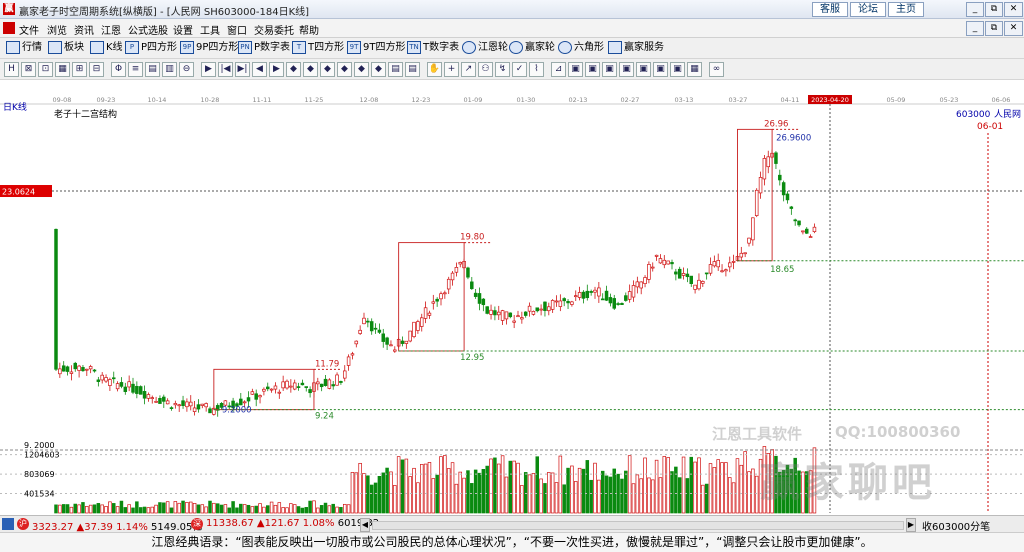 This screenshot has width=1024, height=552. Describe the element at coordinates (638, 525) in the screenshot. I see `scrollbar` at that location.